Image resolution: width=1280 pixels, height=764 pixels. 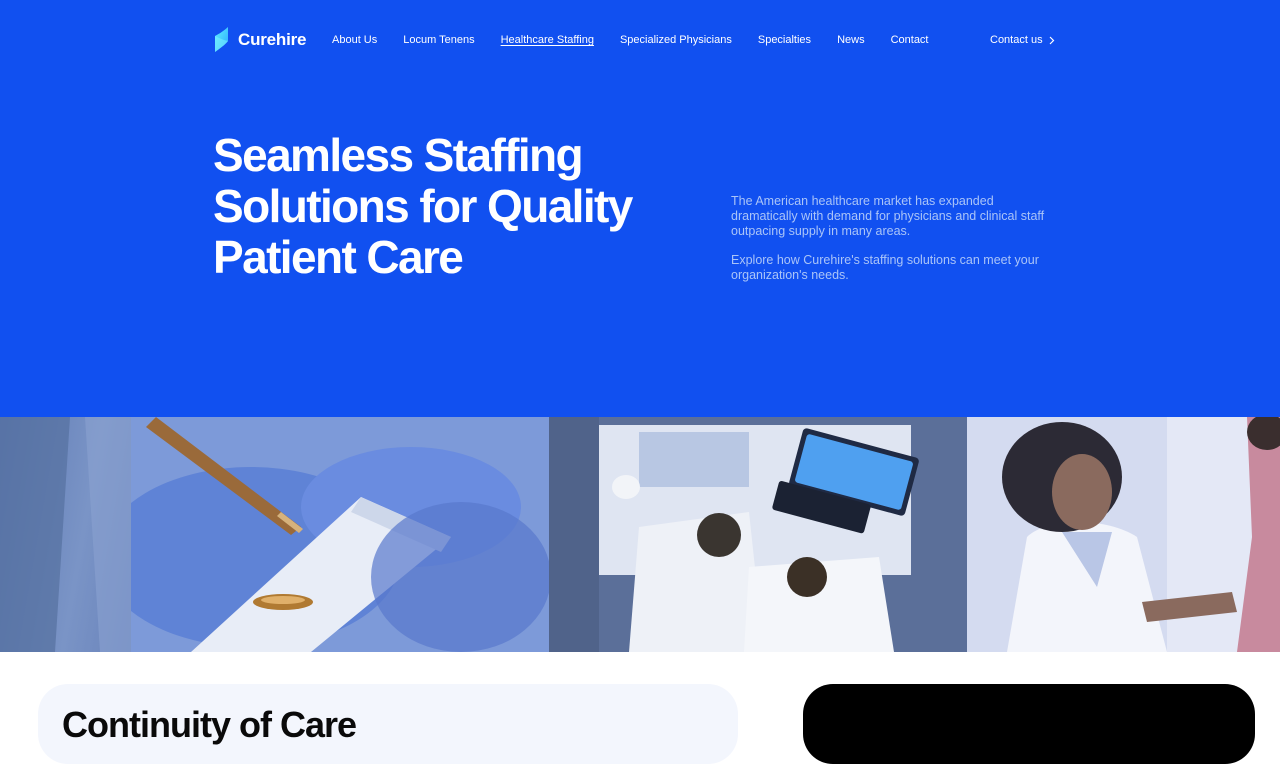 I want to click on photo-doctors-computer-art, so click(x=758, y=534).